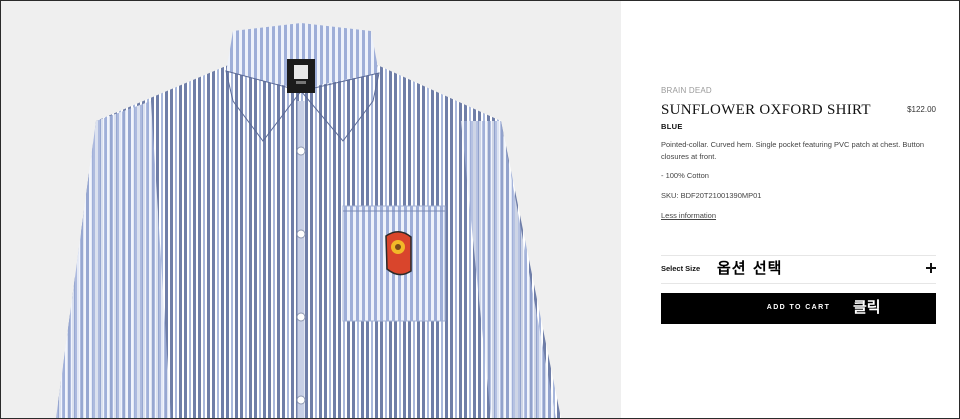  What do you see at coordinates (750, 268) in the screenshot?
I see `option-select-annotation: 옵션 선택` at bounding box center [750, 268].